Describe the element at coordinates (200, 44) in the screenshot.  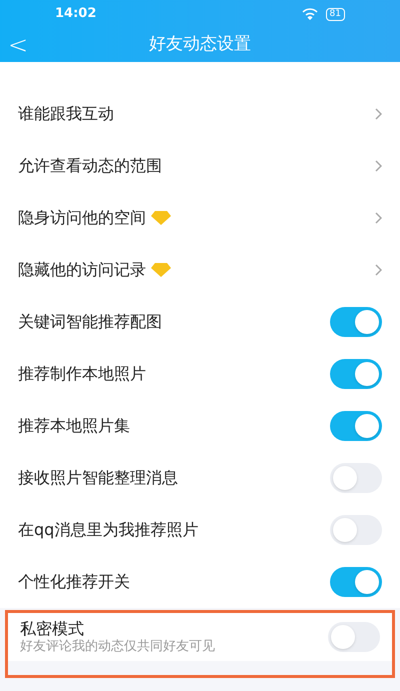
I see `page-title: 好友动态设置` at that location.